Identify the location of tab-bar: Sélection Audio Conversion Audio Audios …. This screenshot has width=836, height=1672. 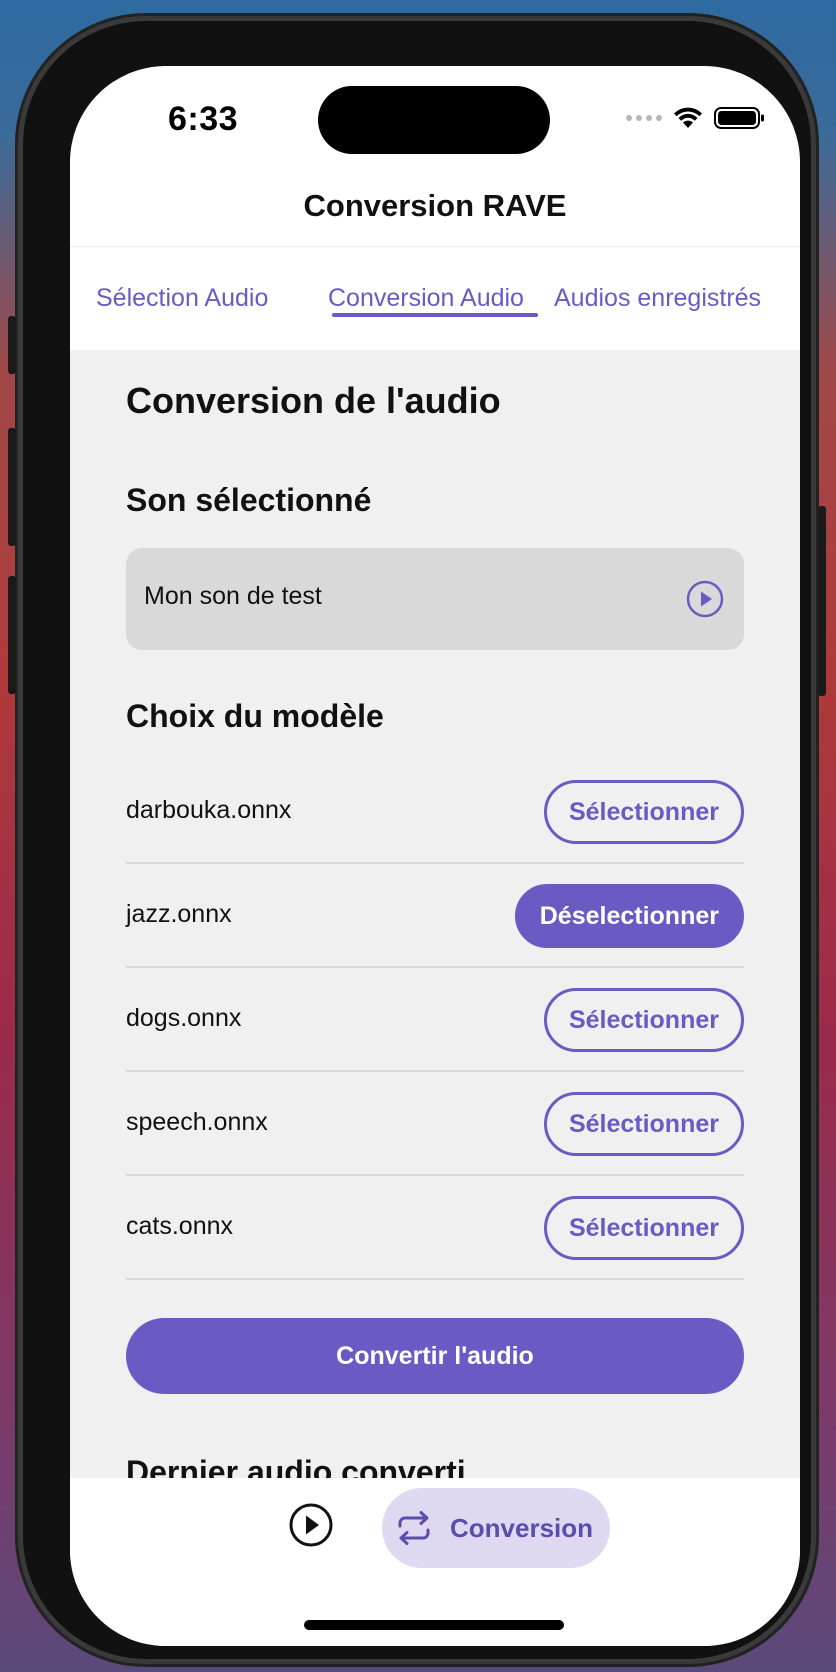
(435, 298).